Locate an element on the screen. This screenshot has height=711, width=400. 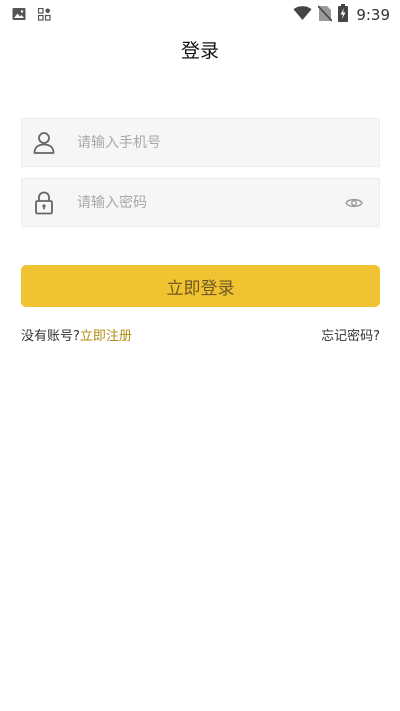
user-icon is located at coordinates (44, 143).